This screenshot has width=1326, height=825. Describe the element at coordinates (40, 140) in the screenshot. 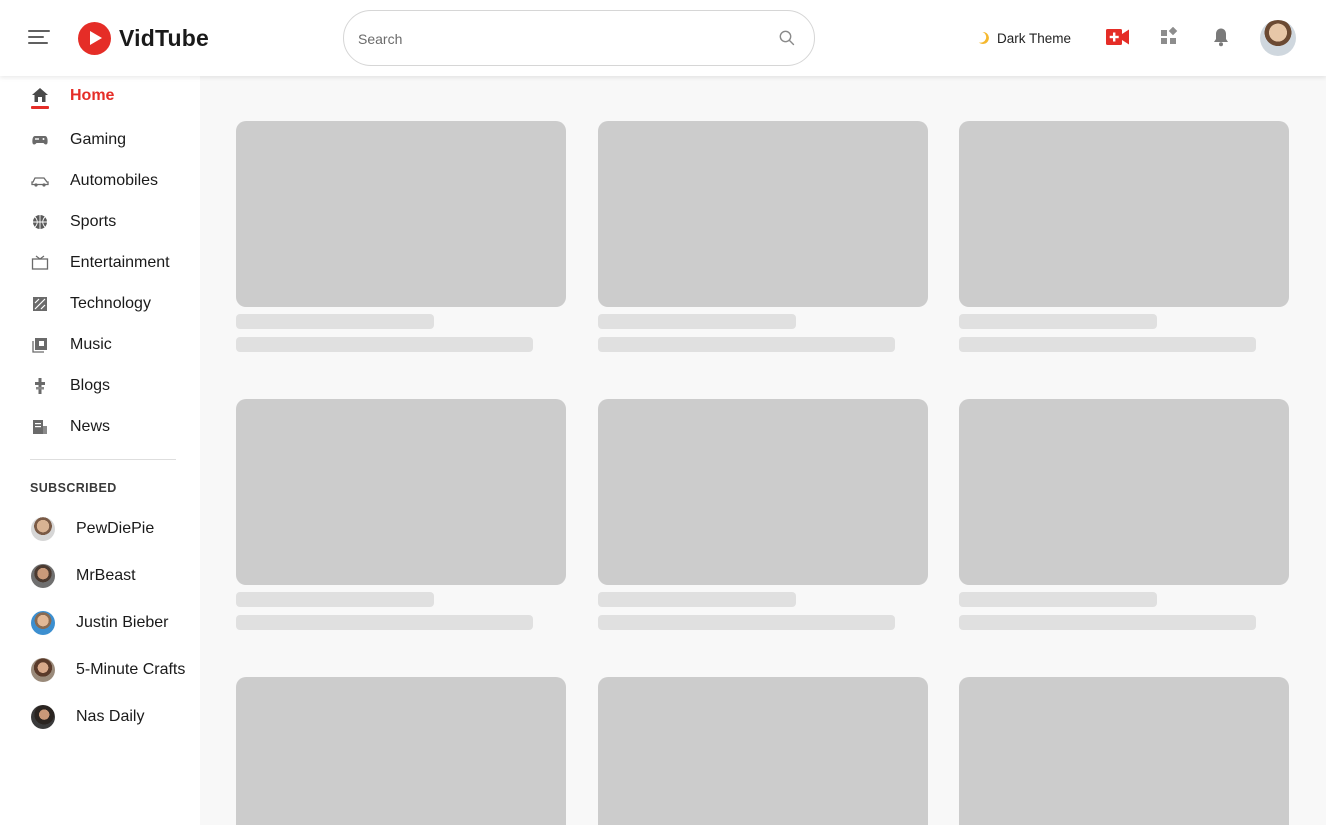

I see `gamepad-icon` at that location.